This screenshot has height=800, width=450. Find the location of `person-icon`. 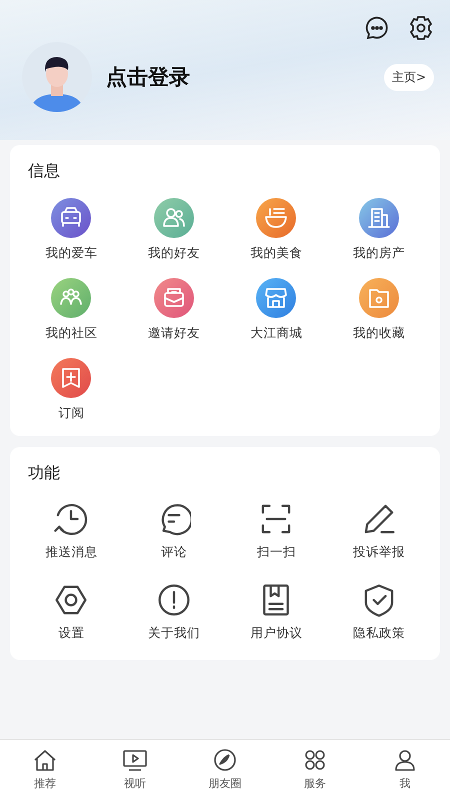

person-icon is located at coordinates (405, 760).